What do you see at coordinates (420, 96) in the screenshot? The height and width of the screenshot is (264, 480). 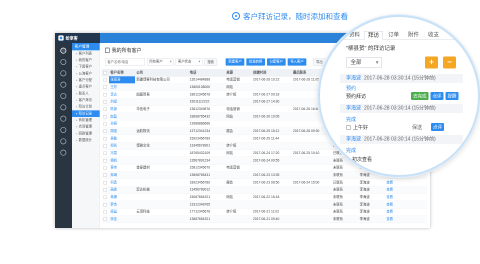 I see `complete-button: 去完成` at bounding box center [420, 96].